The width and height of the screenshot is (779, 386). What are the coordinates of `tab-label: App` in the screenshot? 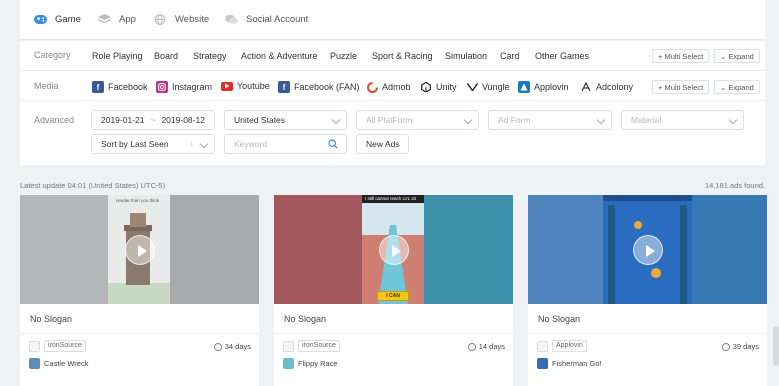 It's located at (127, 19).